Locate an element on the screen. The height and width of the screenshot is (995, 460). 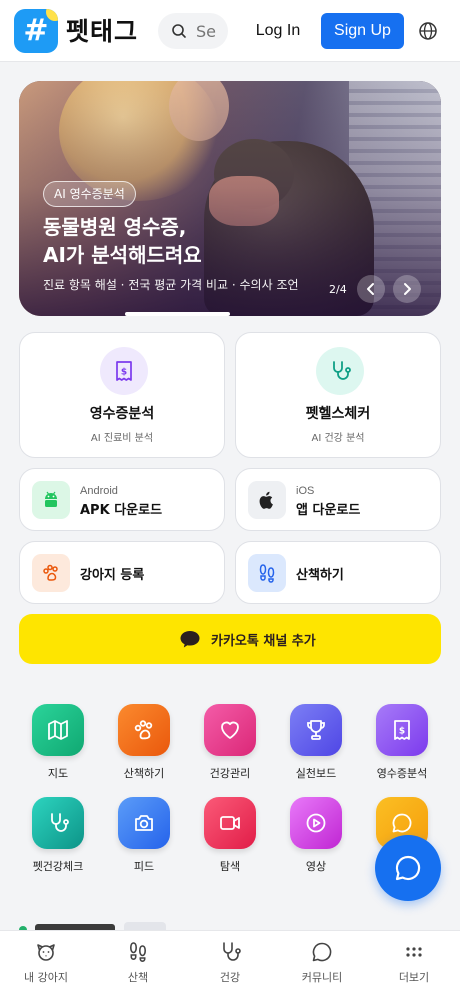
top-header: # 펫태그 Log In Sign Up is located at coordinates (230, 31).